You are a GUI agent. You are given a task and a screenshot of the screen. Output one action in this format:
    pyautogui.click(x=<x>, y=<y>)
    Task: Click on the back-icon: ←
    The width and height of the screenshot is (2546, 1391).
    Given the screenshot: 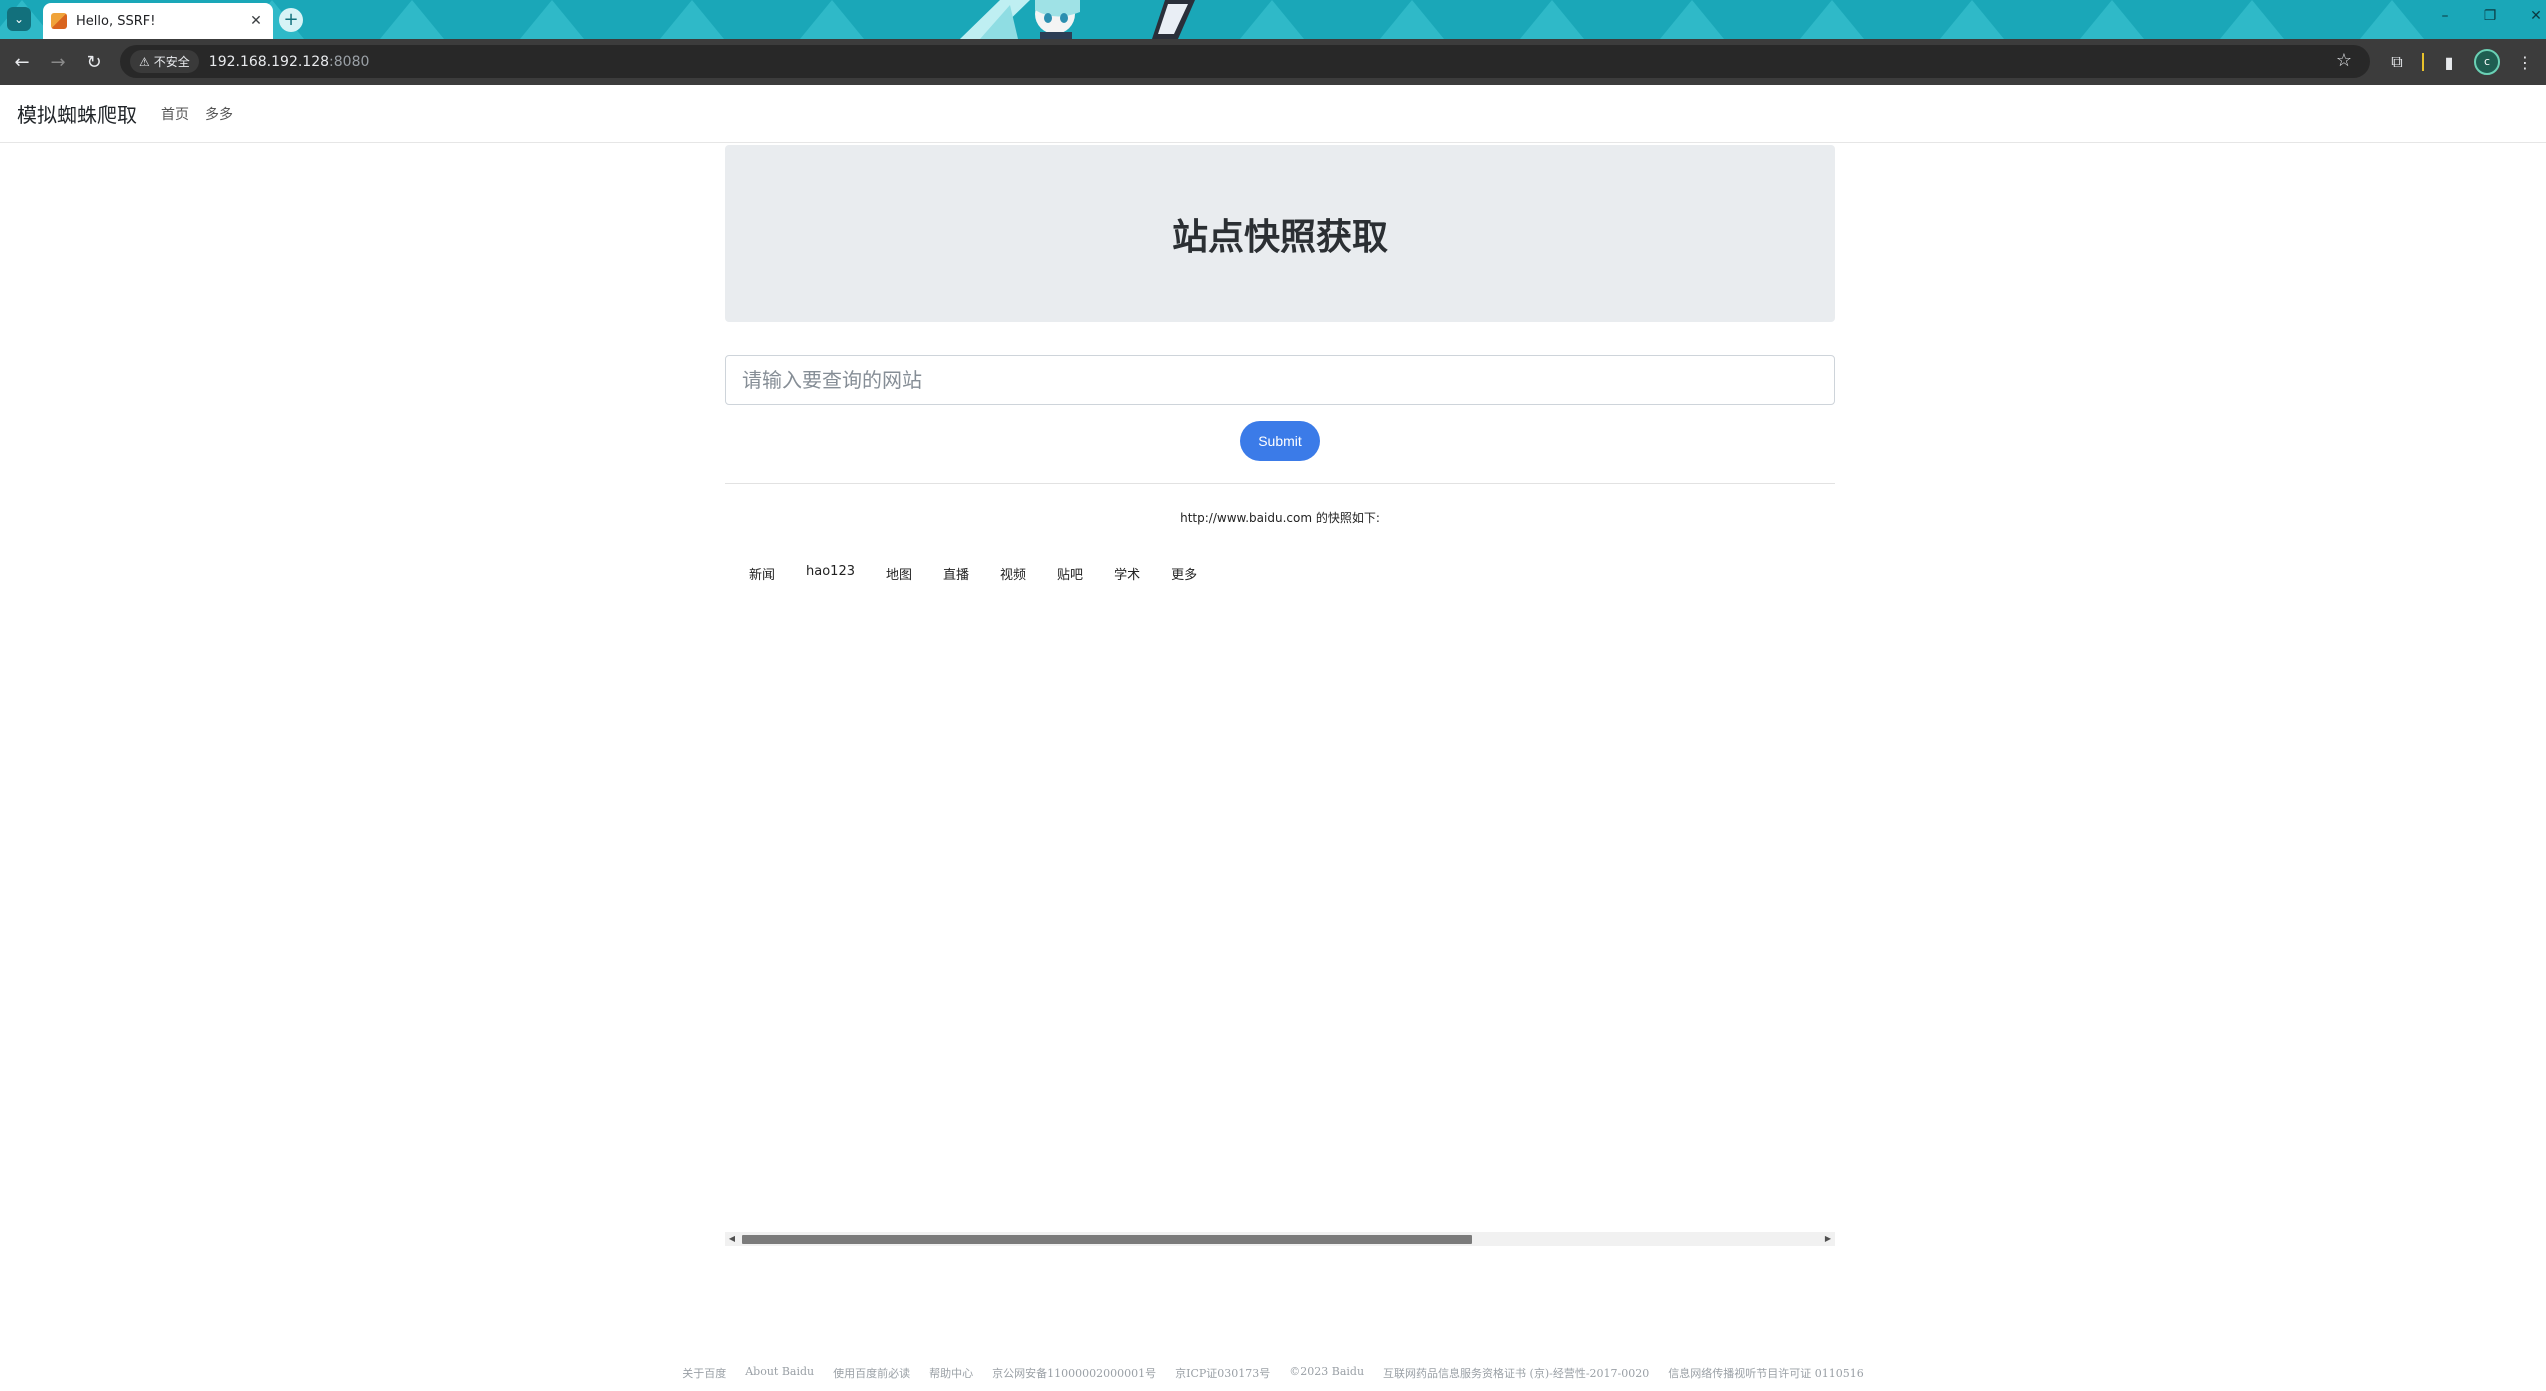 What is the action you would take?
    pyautogui.click(x=22, y=62)
    